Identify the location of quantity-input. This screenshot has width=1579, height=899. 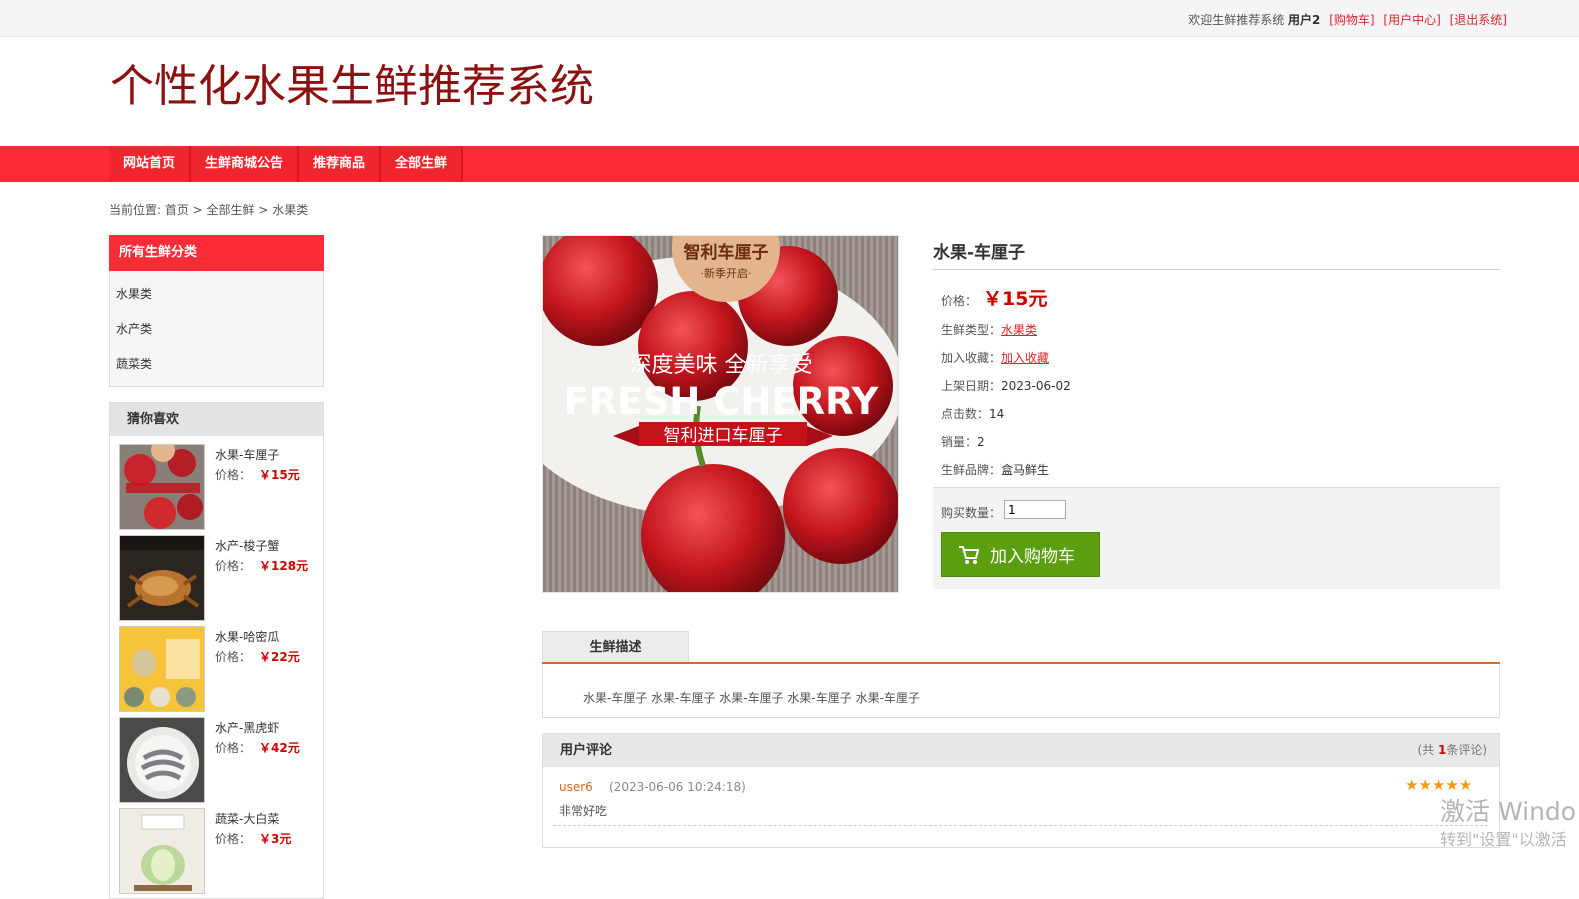
(1035, 509).